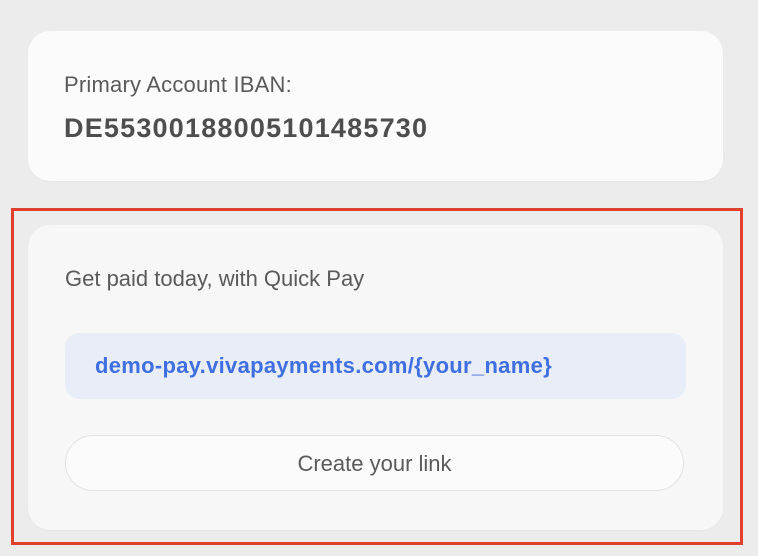  I want to click on iban-value: DE55300188005101485730, so click(246, 128).